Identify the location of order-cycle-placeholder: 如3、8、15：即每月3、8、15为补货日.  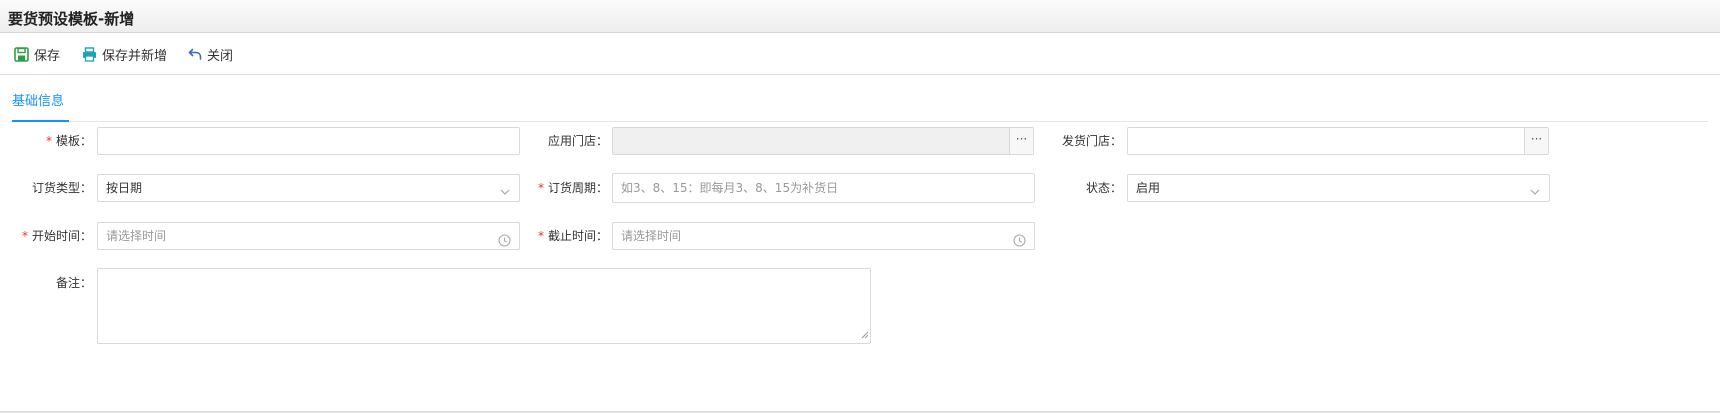
(730, 188).